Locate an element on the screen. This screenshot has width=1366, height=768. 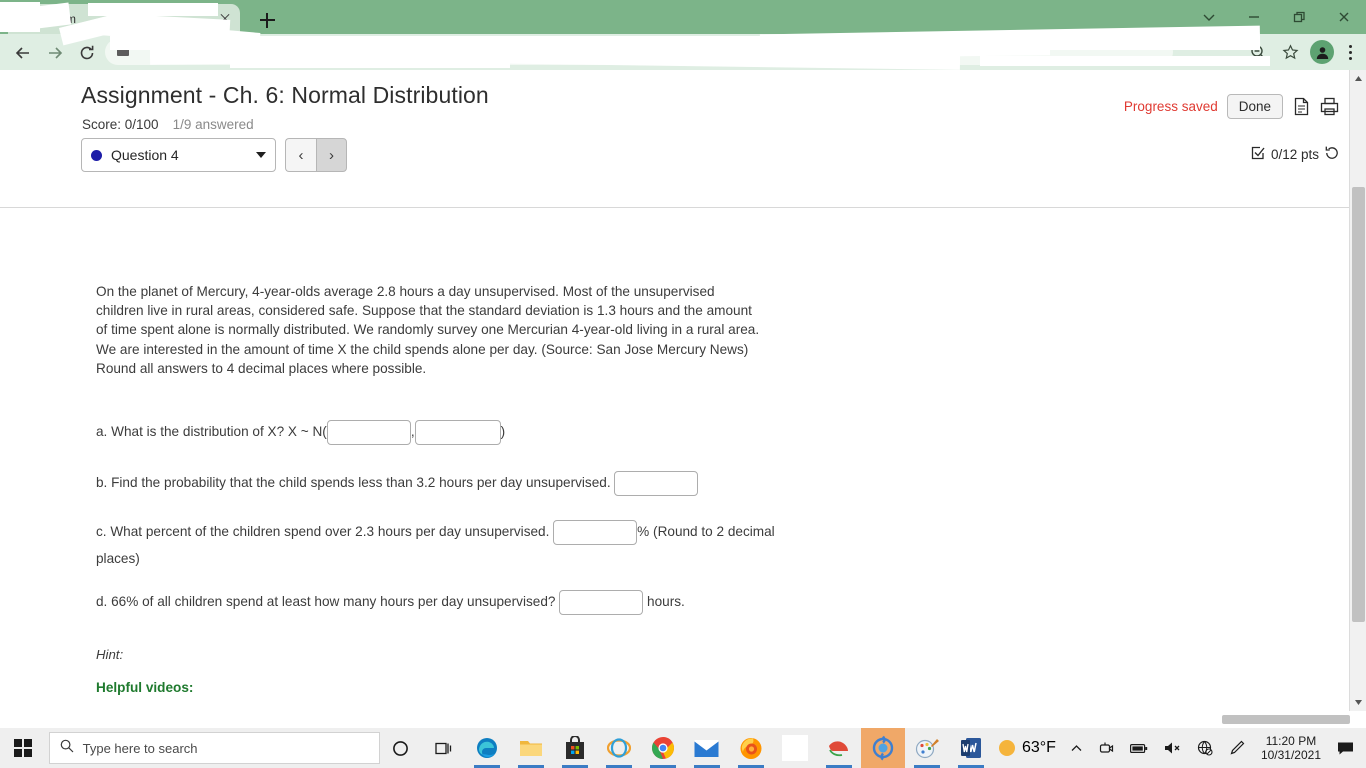
reload-icon is located at coordinates (87, 53).